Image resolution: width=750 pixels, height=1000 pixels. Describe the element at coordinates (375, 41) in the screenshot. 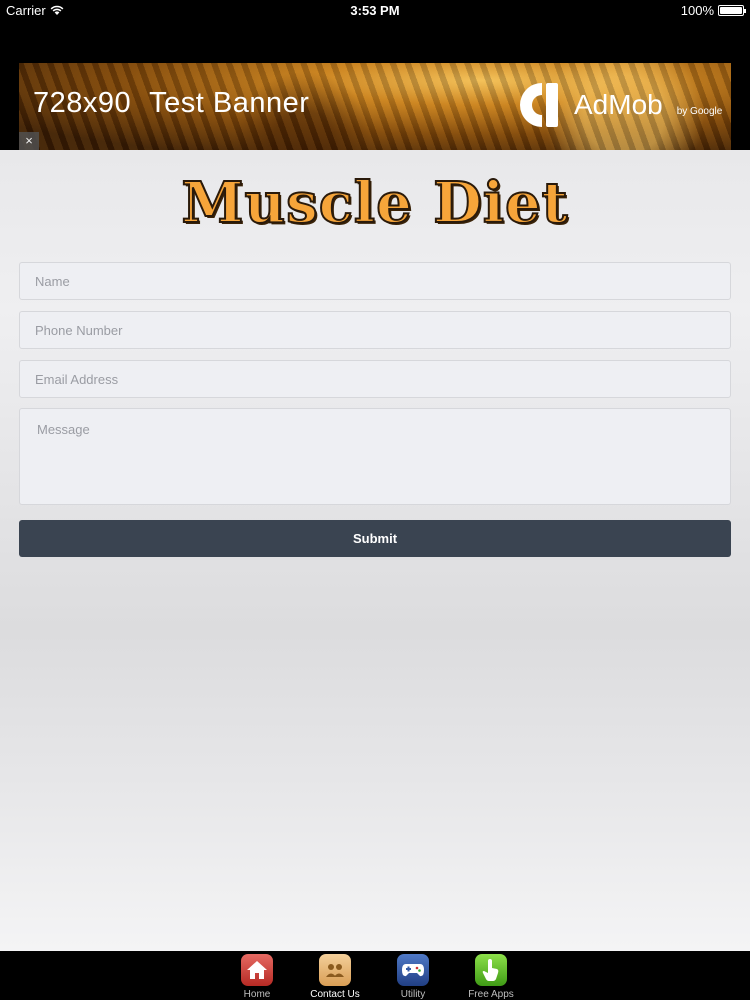

I see `top-spacer` at that location.